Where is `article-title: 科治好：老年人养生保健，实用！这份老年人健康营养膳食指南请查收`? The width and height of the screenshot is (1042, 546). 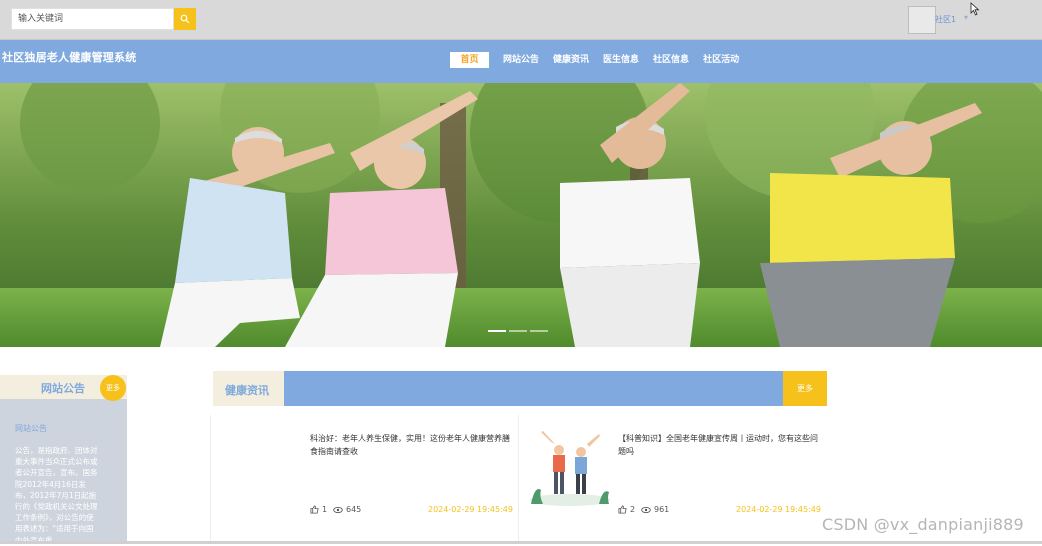 article-title: 科治好：老年人养生保健，实用！这份老年人健康营养膳食指南请查收 is located at coordinates (412, 445).